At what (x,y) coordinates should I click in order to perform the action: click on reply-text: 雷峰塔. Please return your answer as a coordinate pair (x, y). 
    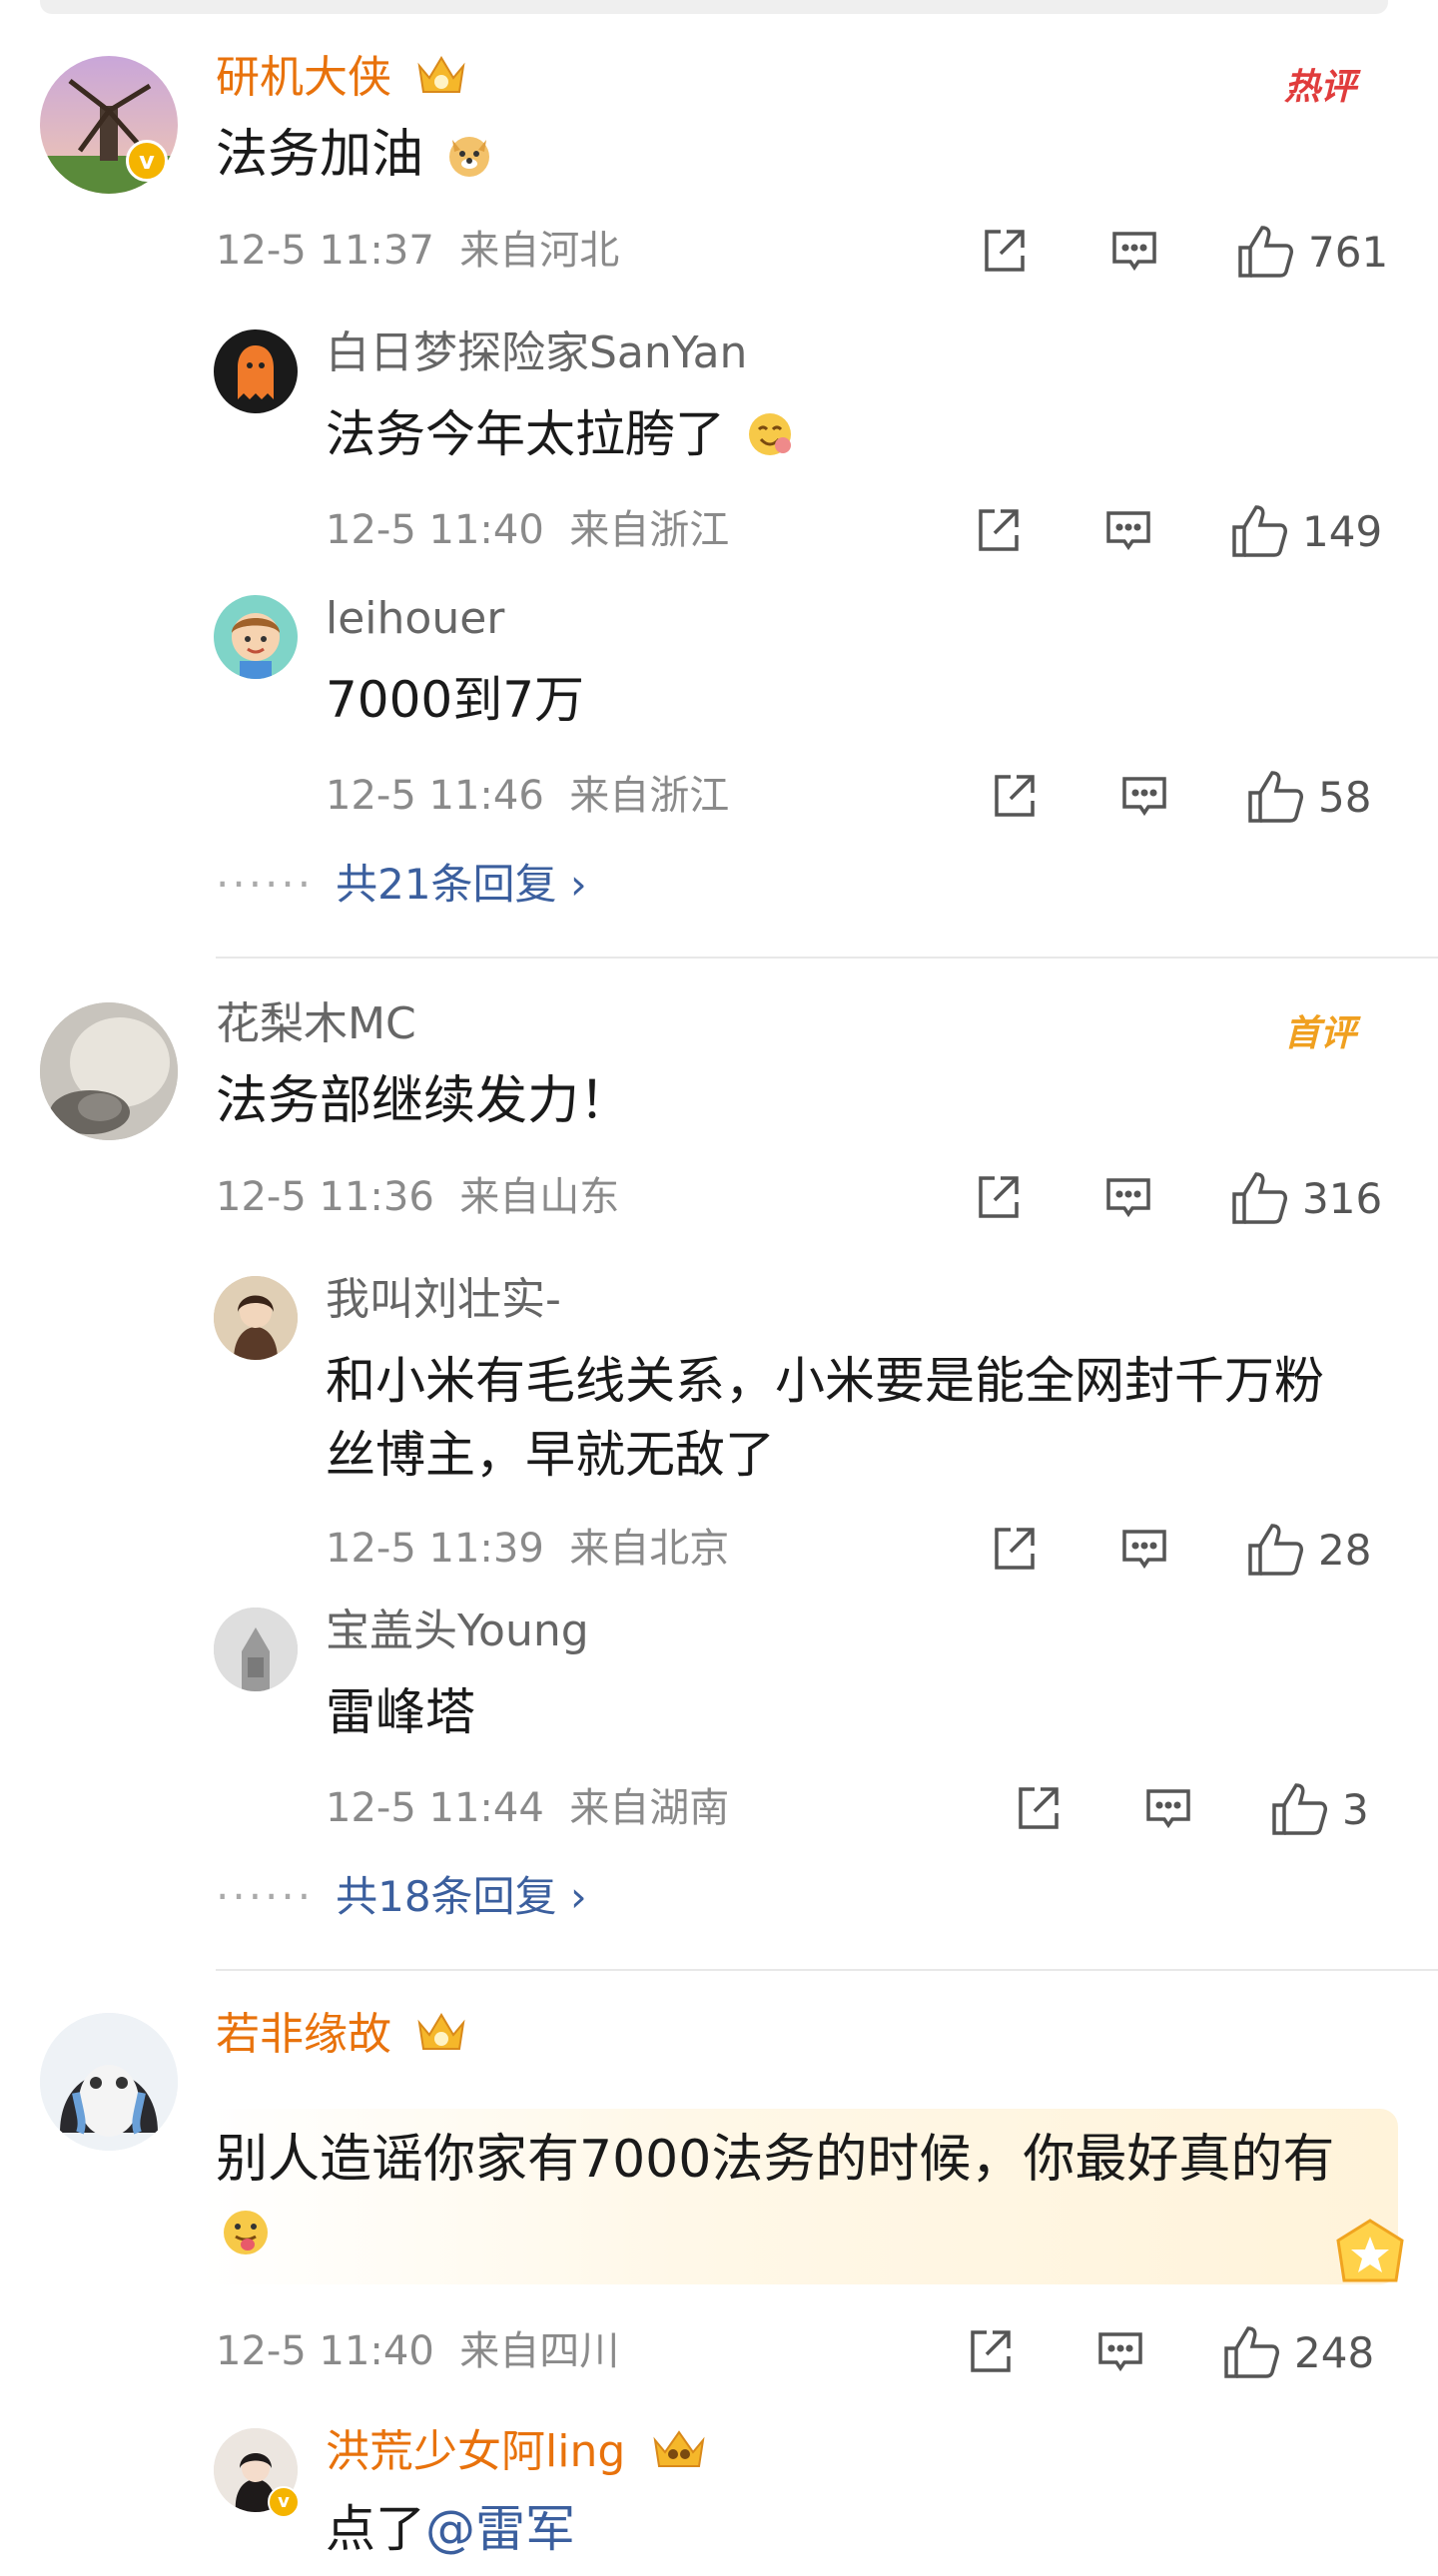
    Looking at the image, I should click on (400, 1712).